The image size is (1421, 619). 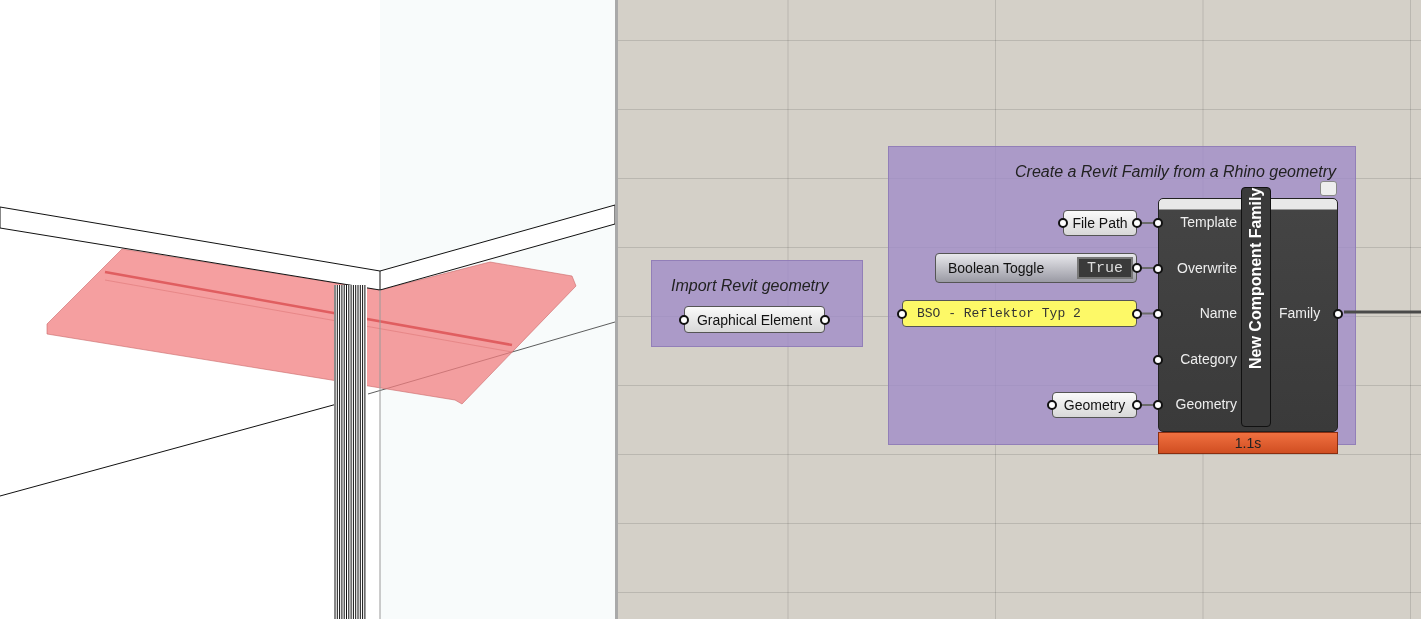 What do you see at coordinates (996, 268) in the screenshot?
I see `toggle-label: Boolean Toggle` at bounding box center [996, 268].